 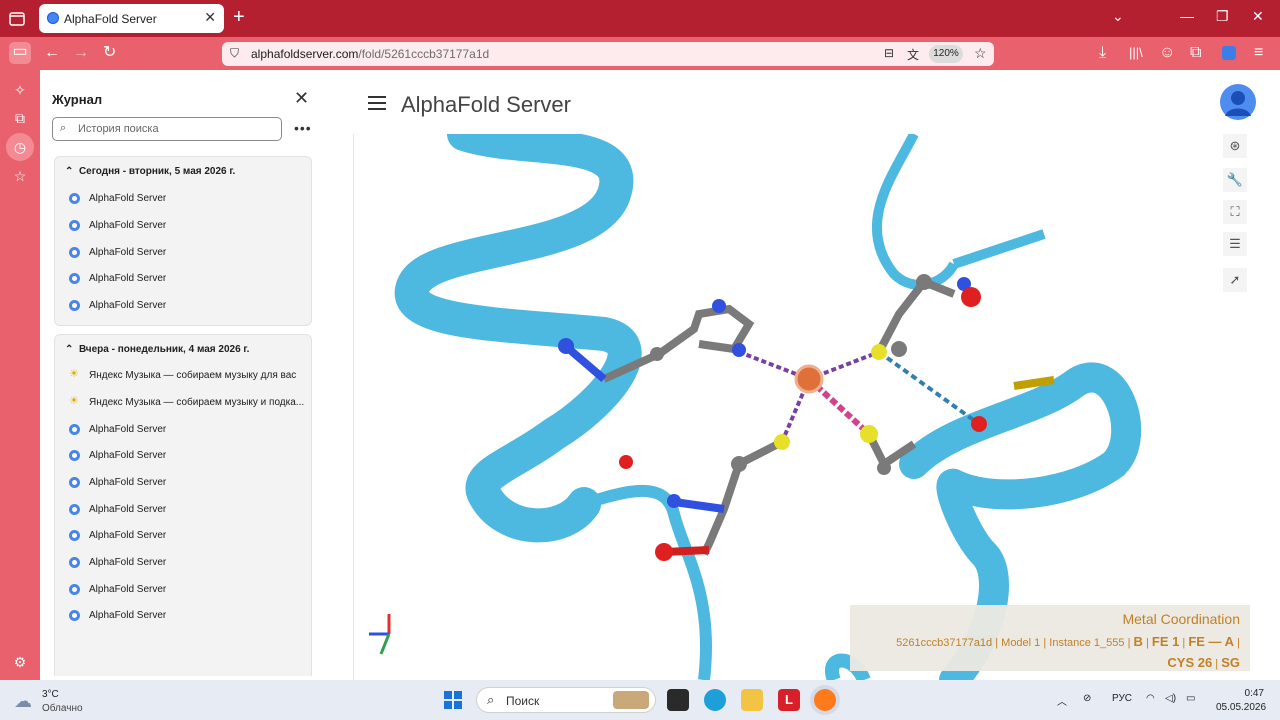 I want to click on tab-overview-icon, so click(x=17, y=19).